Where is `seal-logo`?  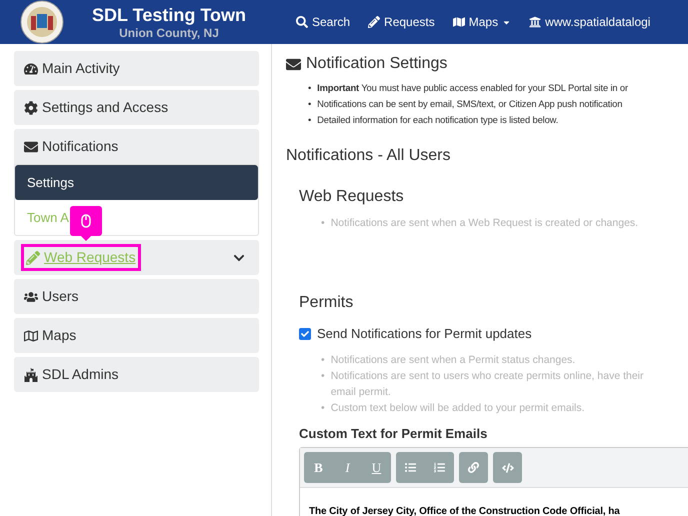
seal-logo is located at coordinates (42, 22).